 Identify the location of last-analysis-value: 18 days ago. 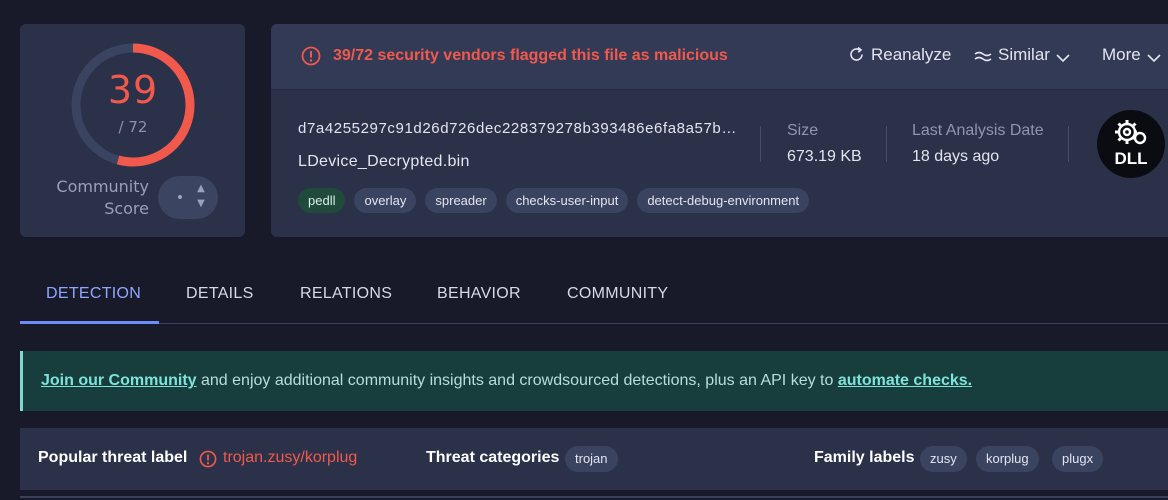
(956, 156).